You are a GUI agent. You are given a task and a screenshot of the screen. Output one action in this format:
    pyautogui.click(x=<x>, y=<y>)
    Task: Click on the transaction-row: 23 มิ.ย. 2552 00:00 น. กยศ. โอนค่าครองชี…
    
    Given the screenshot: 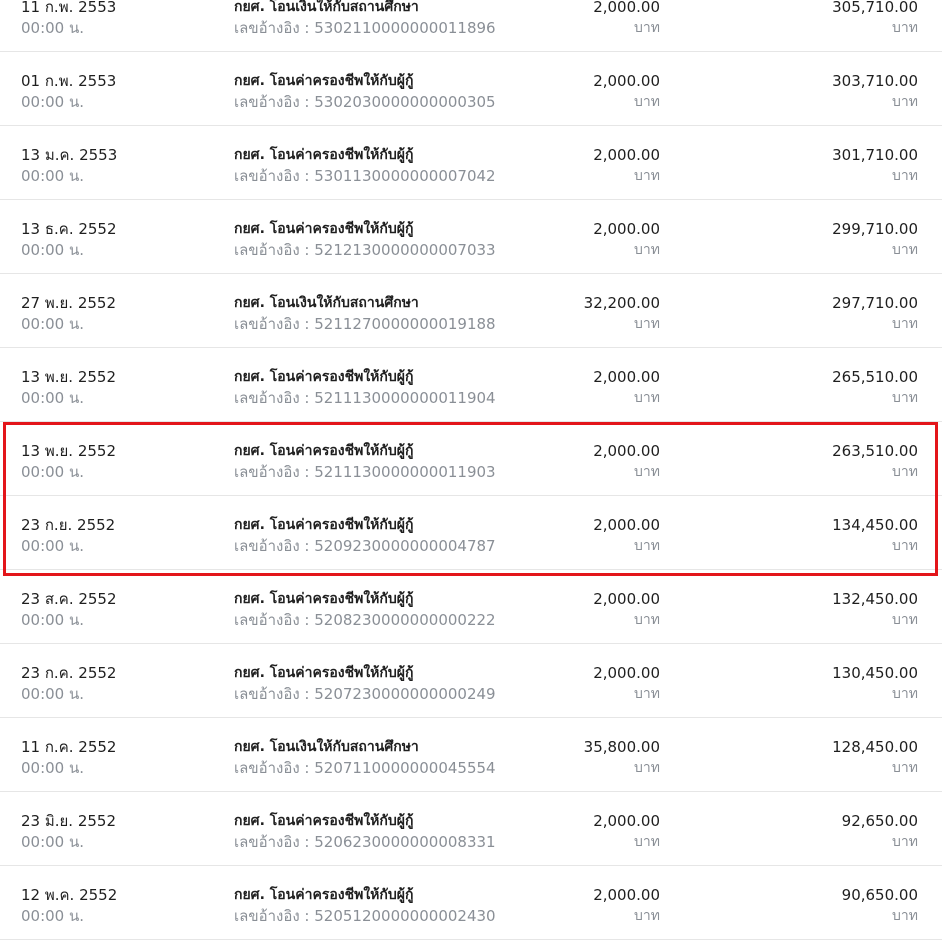 What is the action you would take?
    pyautogui.click(x=471, y=829)
    